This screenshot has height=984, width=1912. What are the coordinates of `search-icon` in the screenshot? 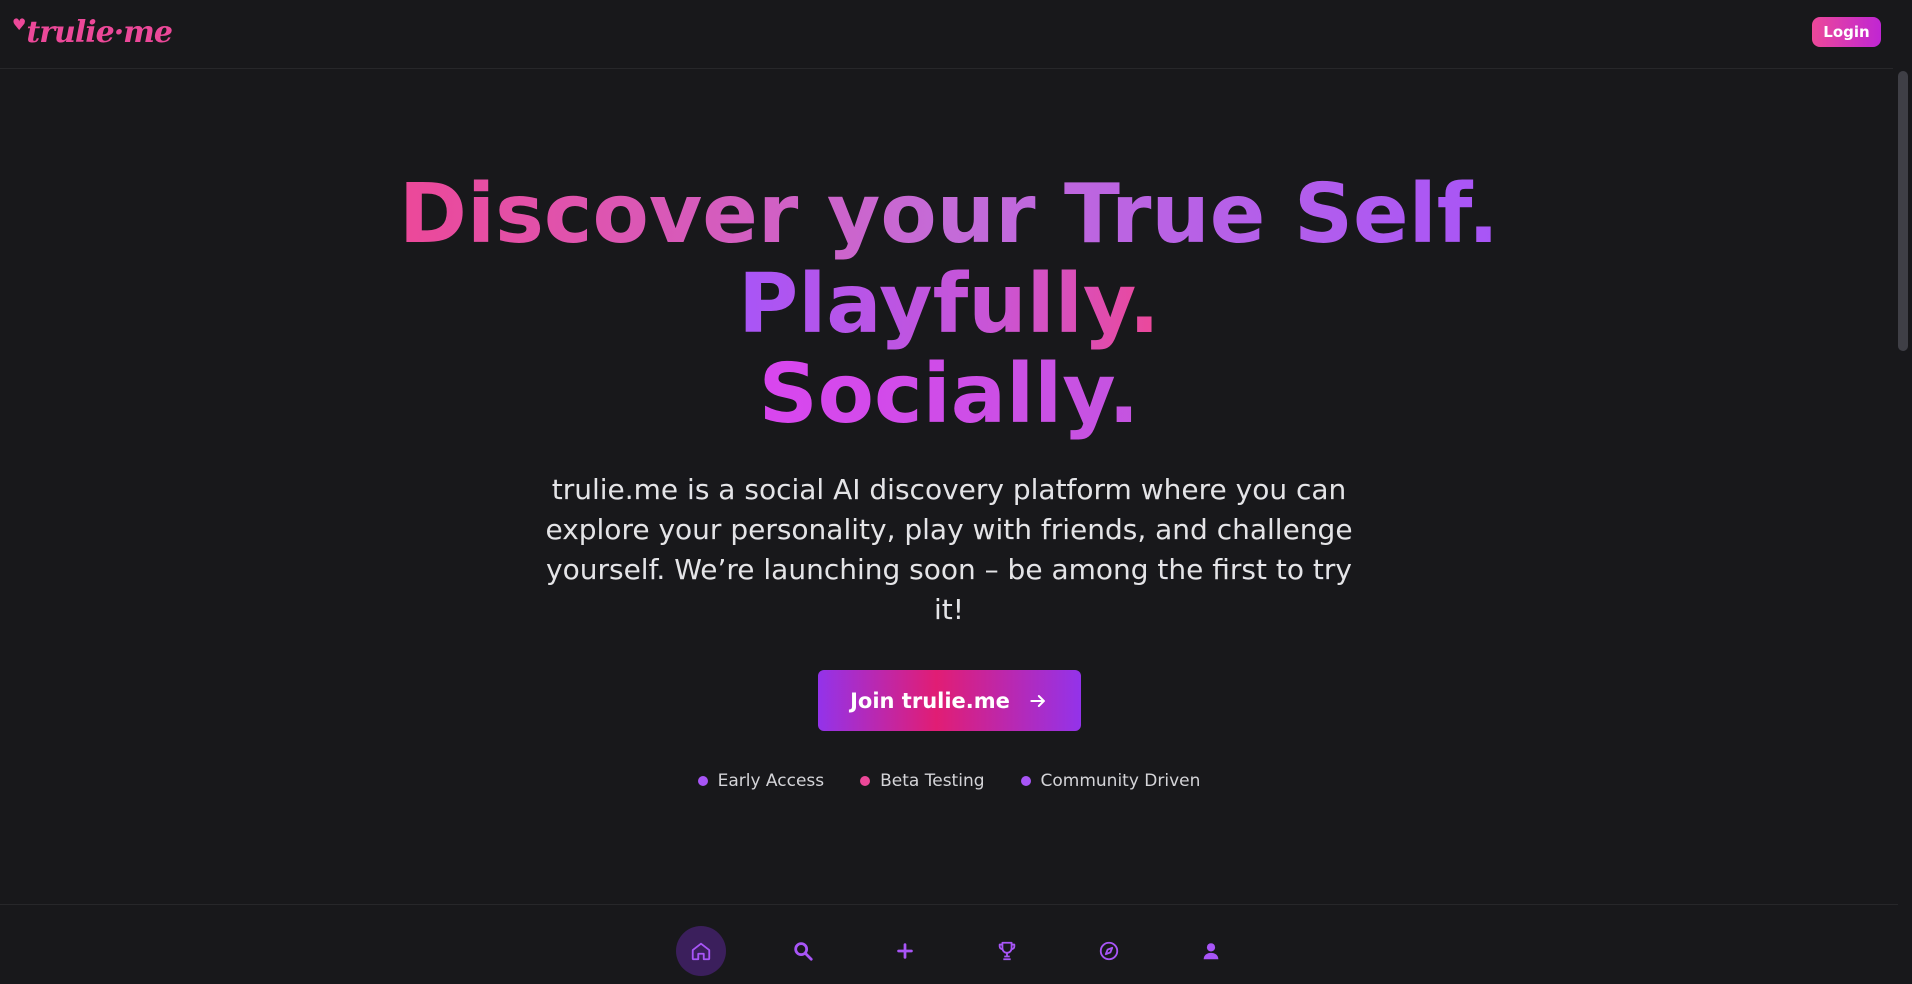 It's located at (803, 951).